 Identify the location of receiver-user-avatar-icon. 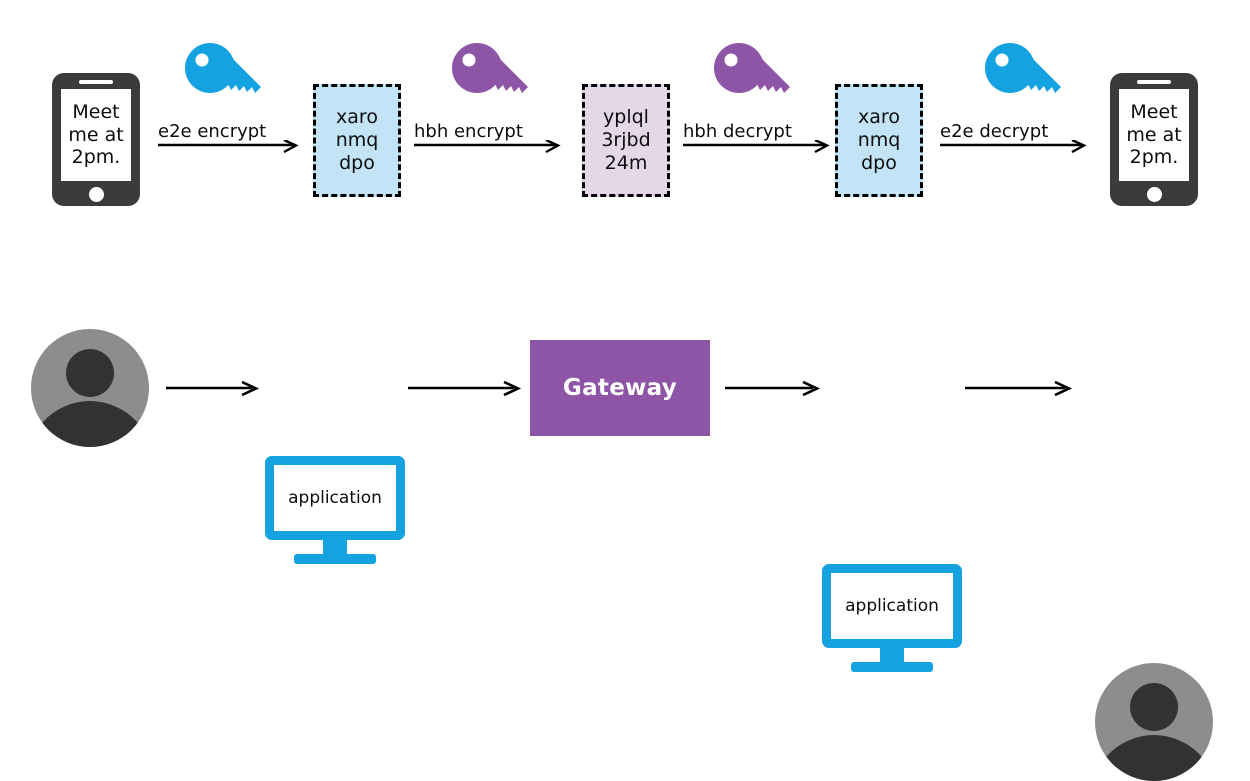
(1154, 722).